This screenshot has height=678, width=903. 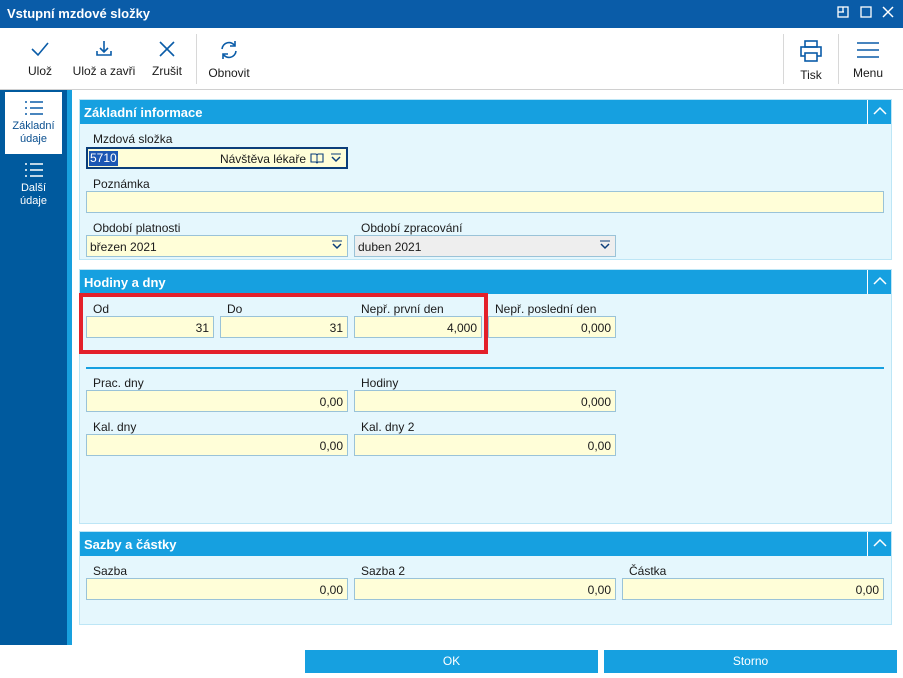 What do you see at coordinates (217, 158) in the screenshot?
I see `component-field: 5710 Návštěva lékaře` at bounding box center [217, 158].